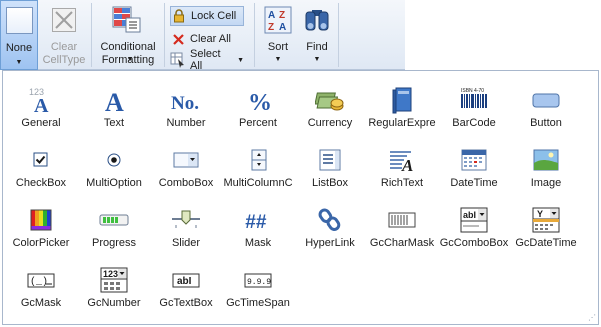 Image resolution: width=601 pixels, height=327 pixels. Describe the element at coordinates (41, 104) in the screenshot. I see `gallery-item-general: 123 A General` at that location.